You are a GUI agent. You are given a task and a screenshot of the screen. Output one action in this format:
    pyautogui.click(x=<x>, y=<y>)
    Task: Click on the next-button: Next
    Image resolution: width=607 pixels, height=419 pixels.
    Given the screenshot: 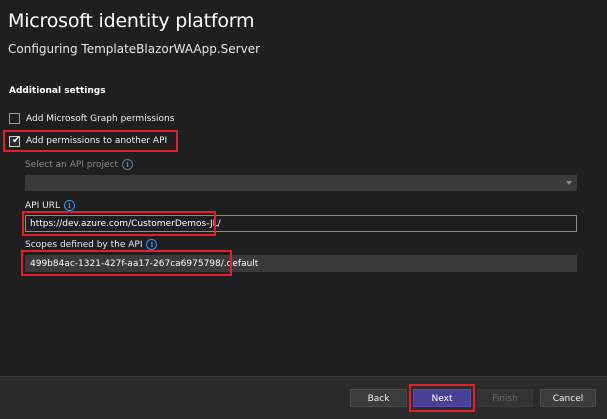 What is the action you would take?
    pyautogui.click(x=442, y=398)
    